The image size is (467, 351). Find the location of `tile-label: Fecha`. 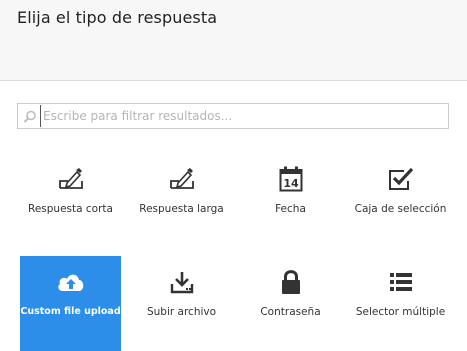

tile-label: Fecha is located at coordinates (290, 209).